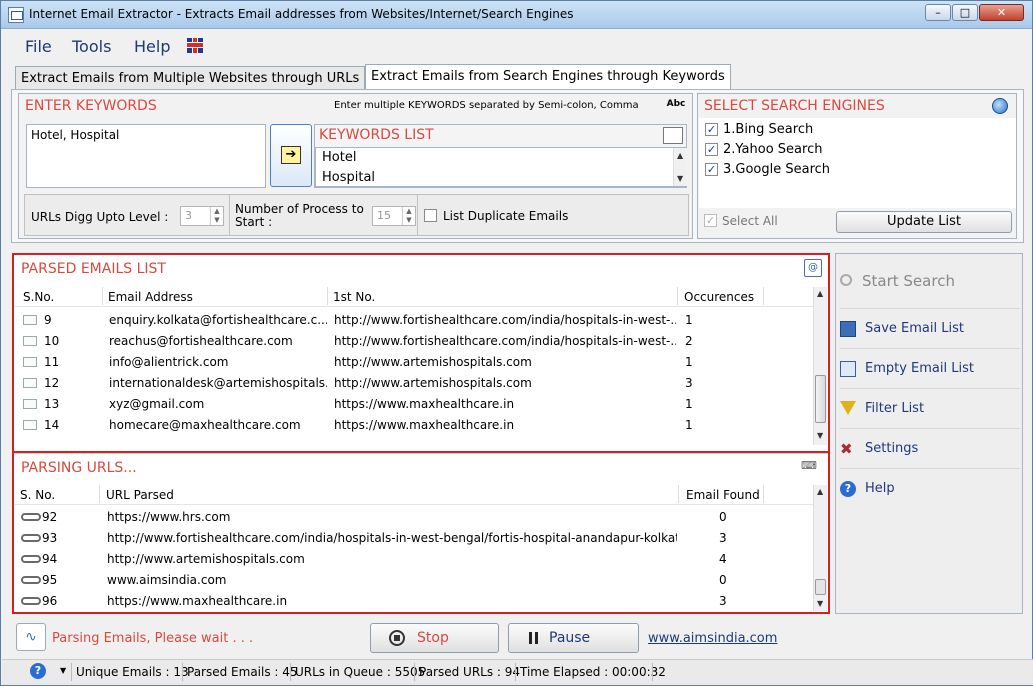 The height and width of the screenshot is (686, 1033). Describe the element at coordinates (820, 399) in the screenshot. I see `emails-scroll-thumb` at that location.